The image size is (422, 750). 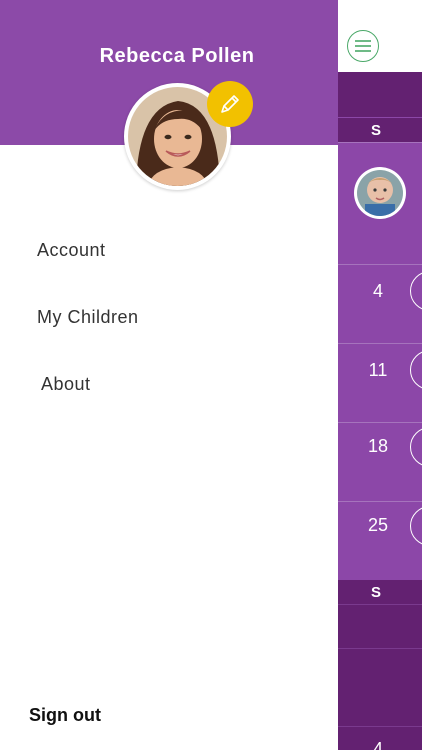 I want to click on calendar-week-row: 18, so click(x=380, y=461).